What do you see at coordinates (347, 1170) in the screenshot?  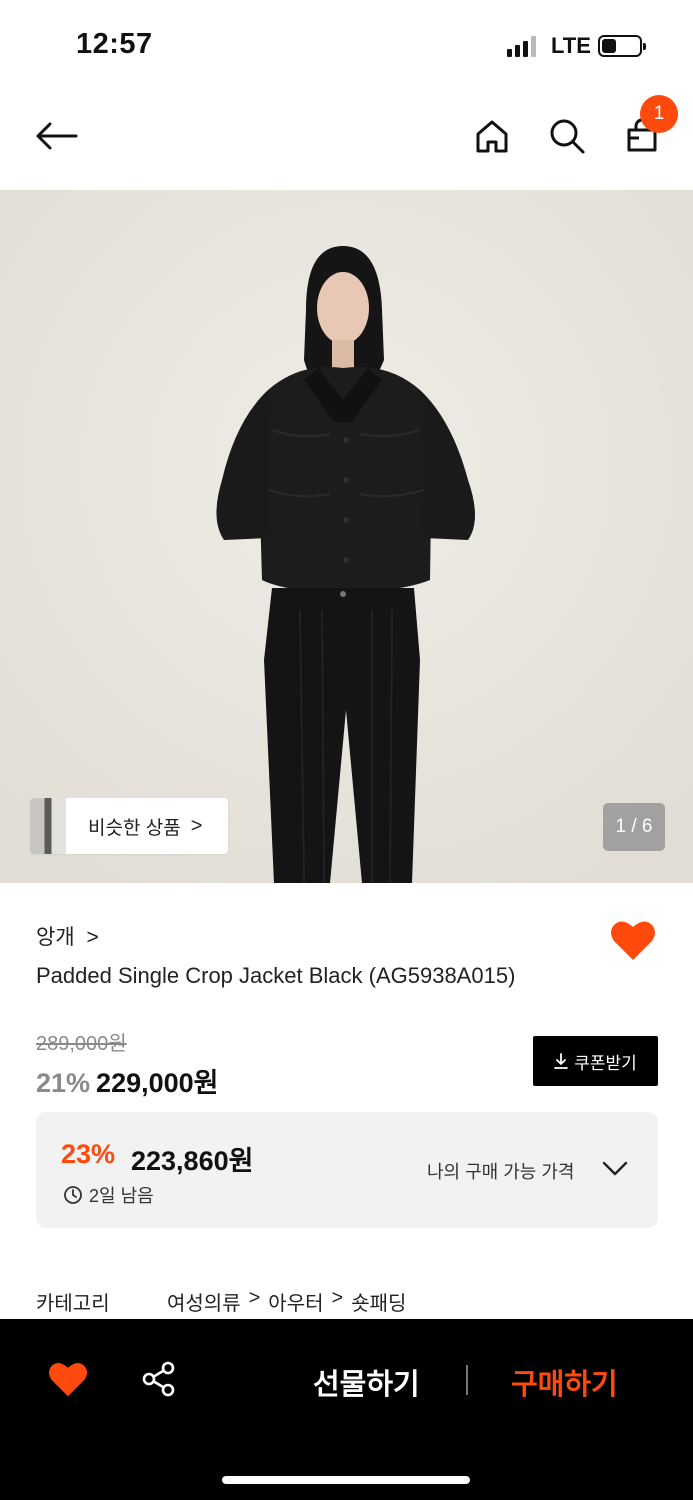 I see `my-price-box: 23% 223,860원 2일 남음 나의 구매 가능 가격` at bounding box center [347, 1170].